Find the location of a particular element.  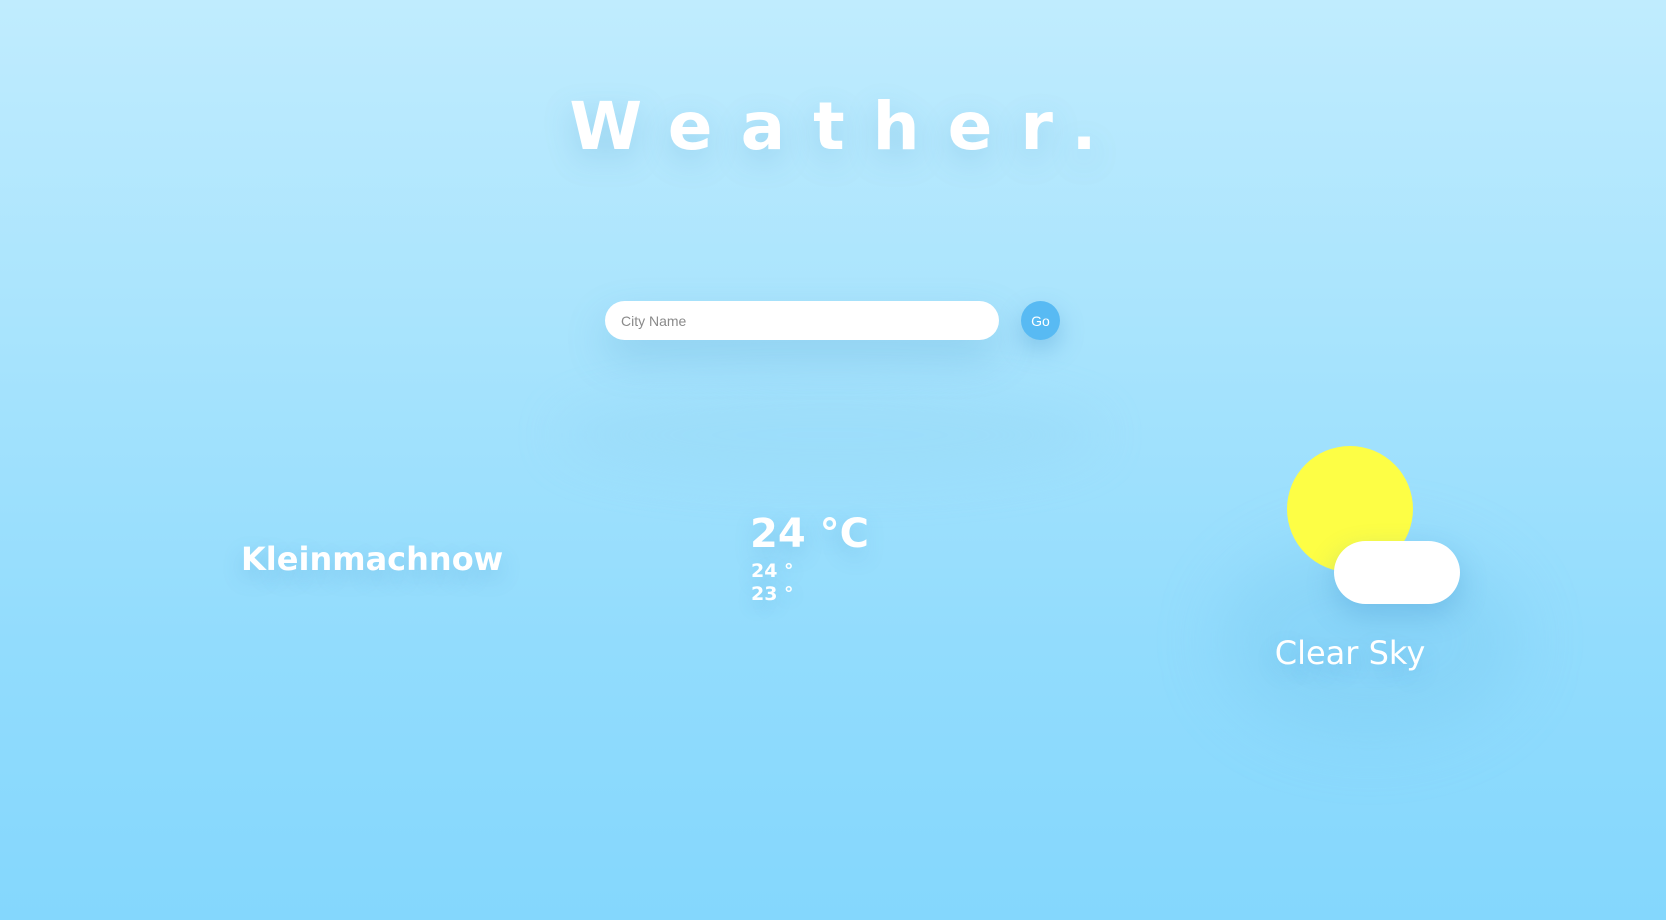

cloud-icon is located at coordinates (1397, 572).